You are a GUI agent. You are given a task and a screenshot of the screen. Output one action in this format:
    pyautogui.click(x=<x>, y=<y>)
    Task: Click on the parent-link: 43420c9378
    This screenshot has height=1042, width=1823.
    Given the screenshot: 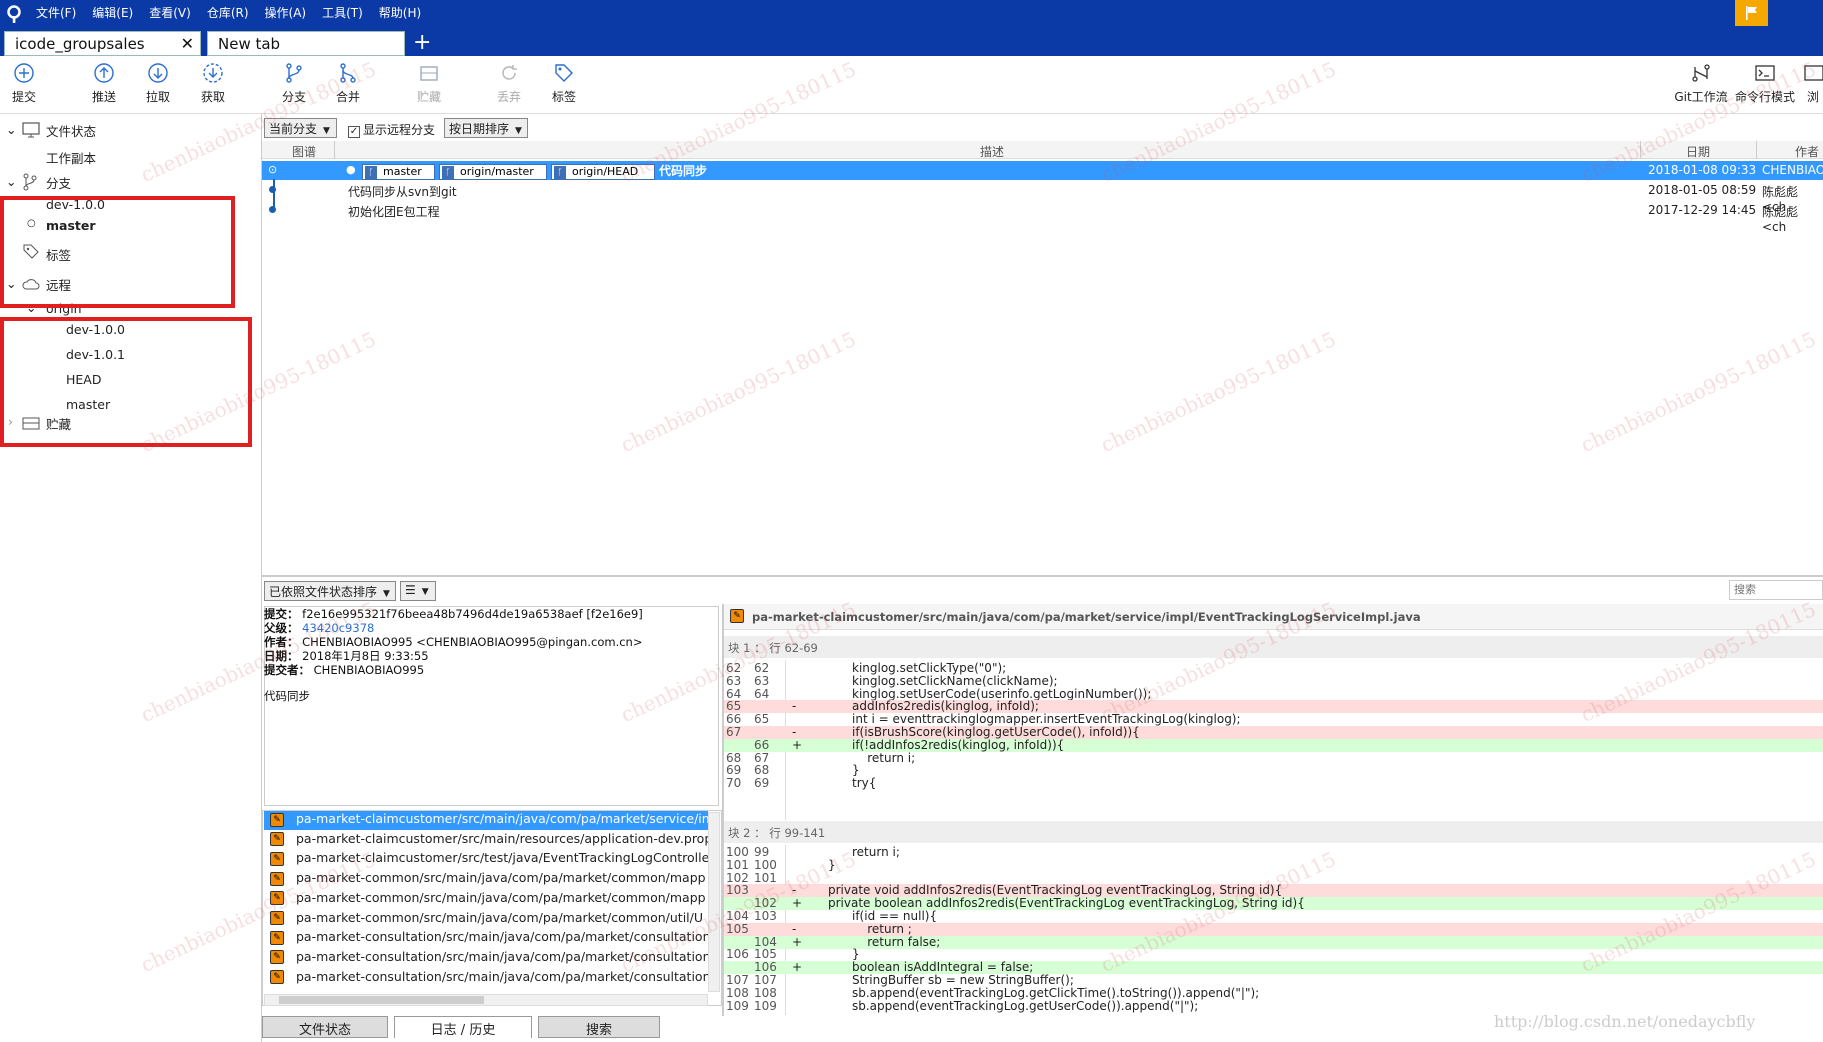 What is the action you would take?
    pyautogui.click(x=338, y=628)
    